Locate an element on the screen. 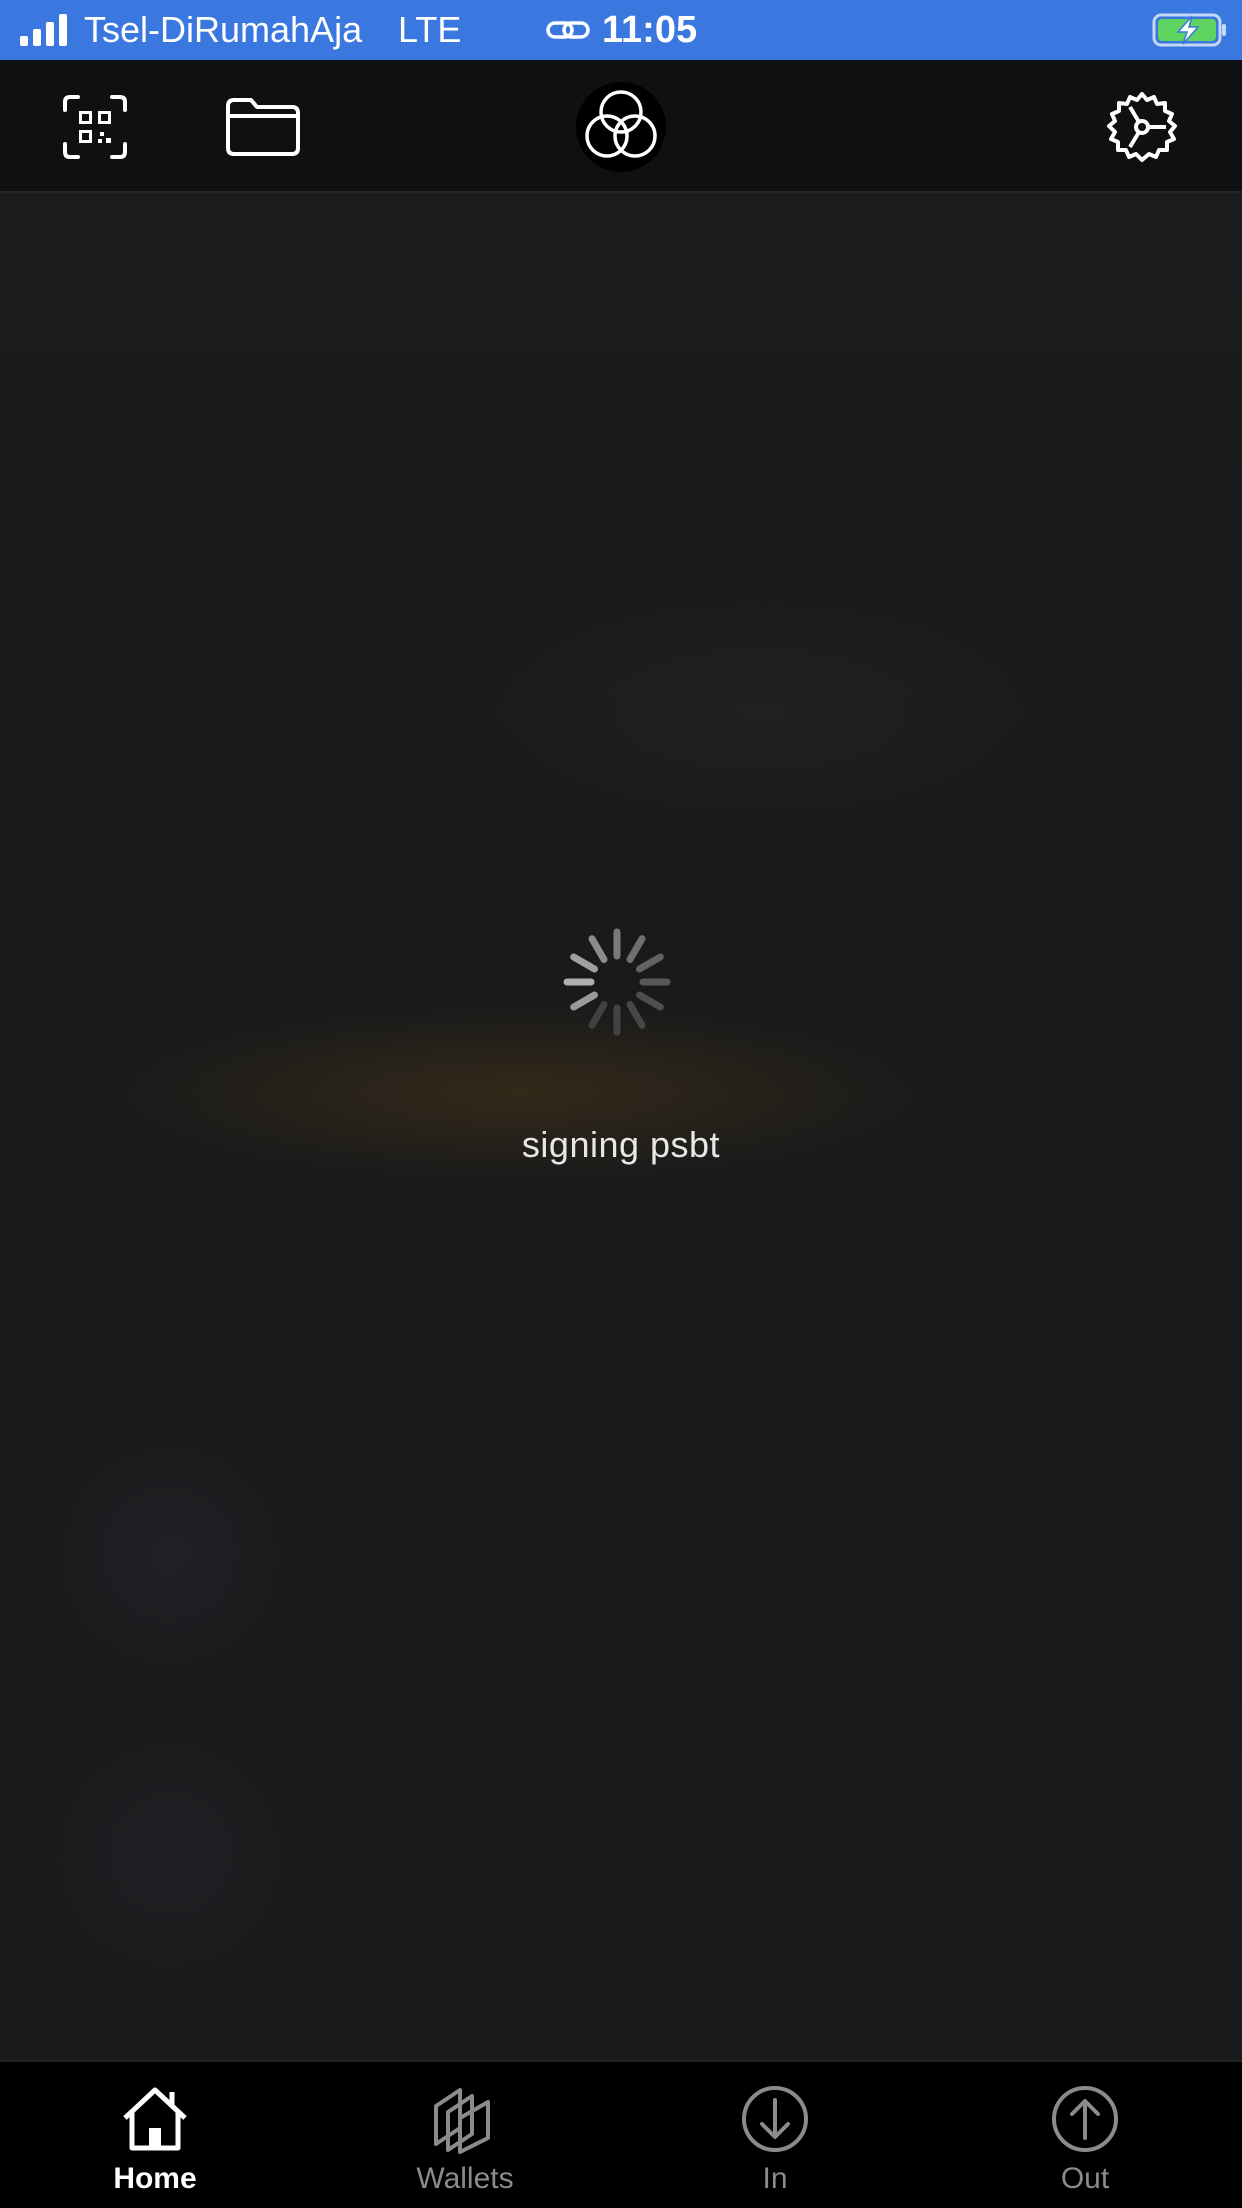  gear-icon is located at coordinates (1142, 128).